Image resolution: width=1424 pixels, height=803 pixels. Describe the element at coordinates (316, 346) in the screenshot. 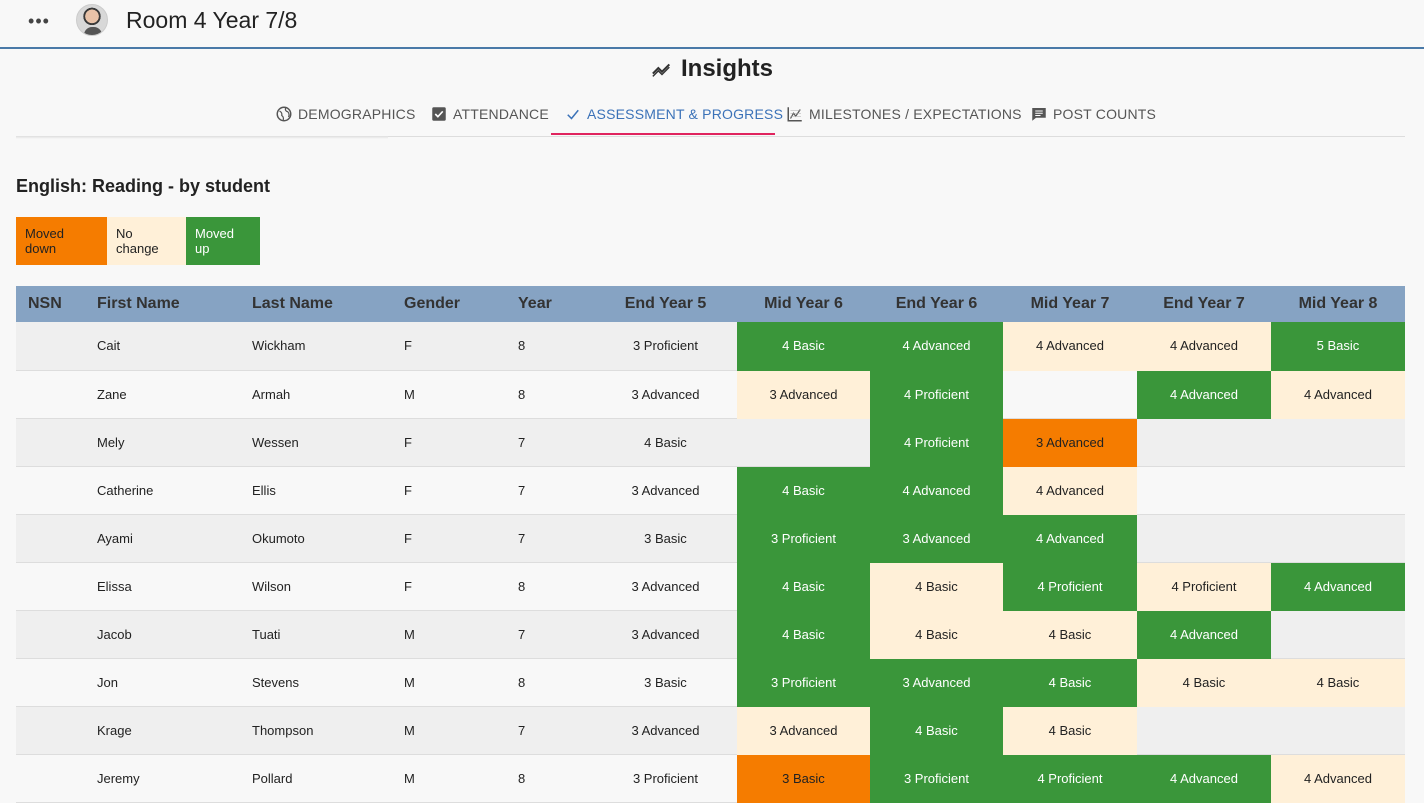

I see `last-name-cell: Wickham` at that location.